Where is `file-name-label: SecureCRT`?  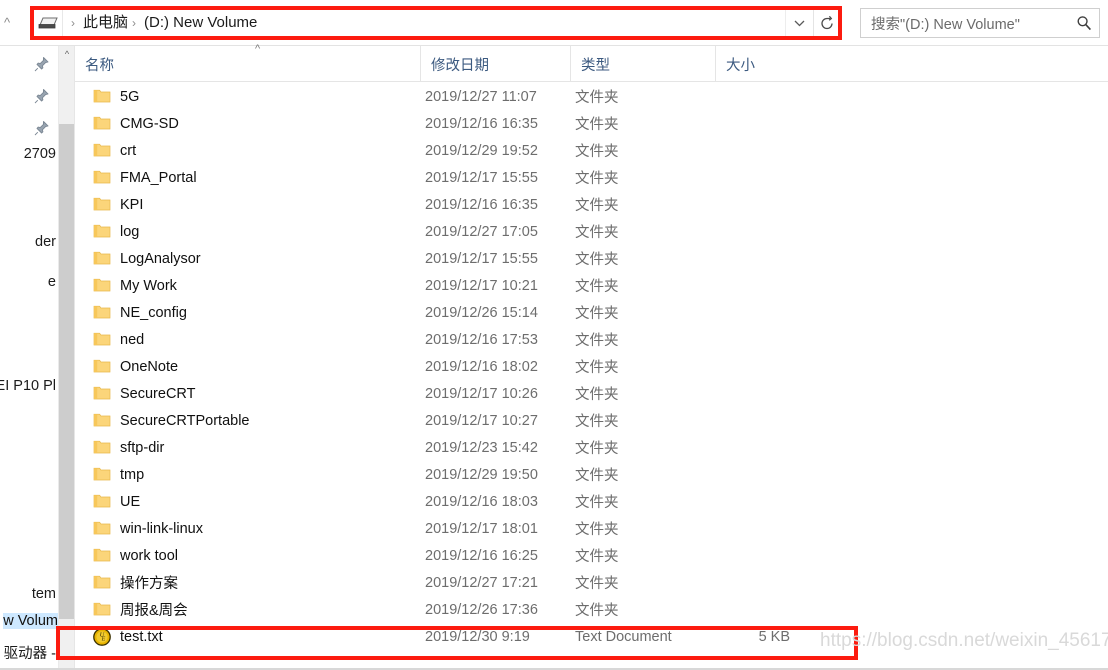 file-name-label: SecureCRT is located at coordinates (158, 393).